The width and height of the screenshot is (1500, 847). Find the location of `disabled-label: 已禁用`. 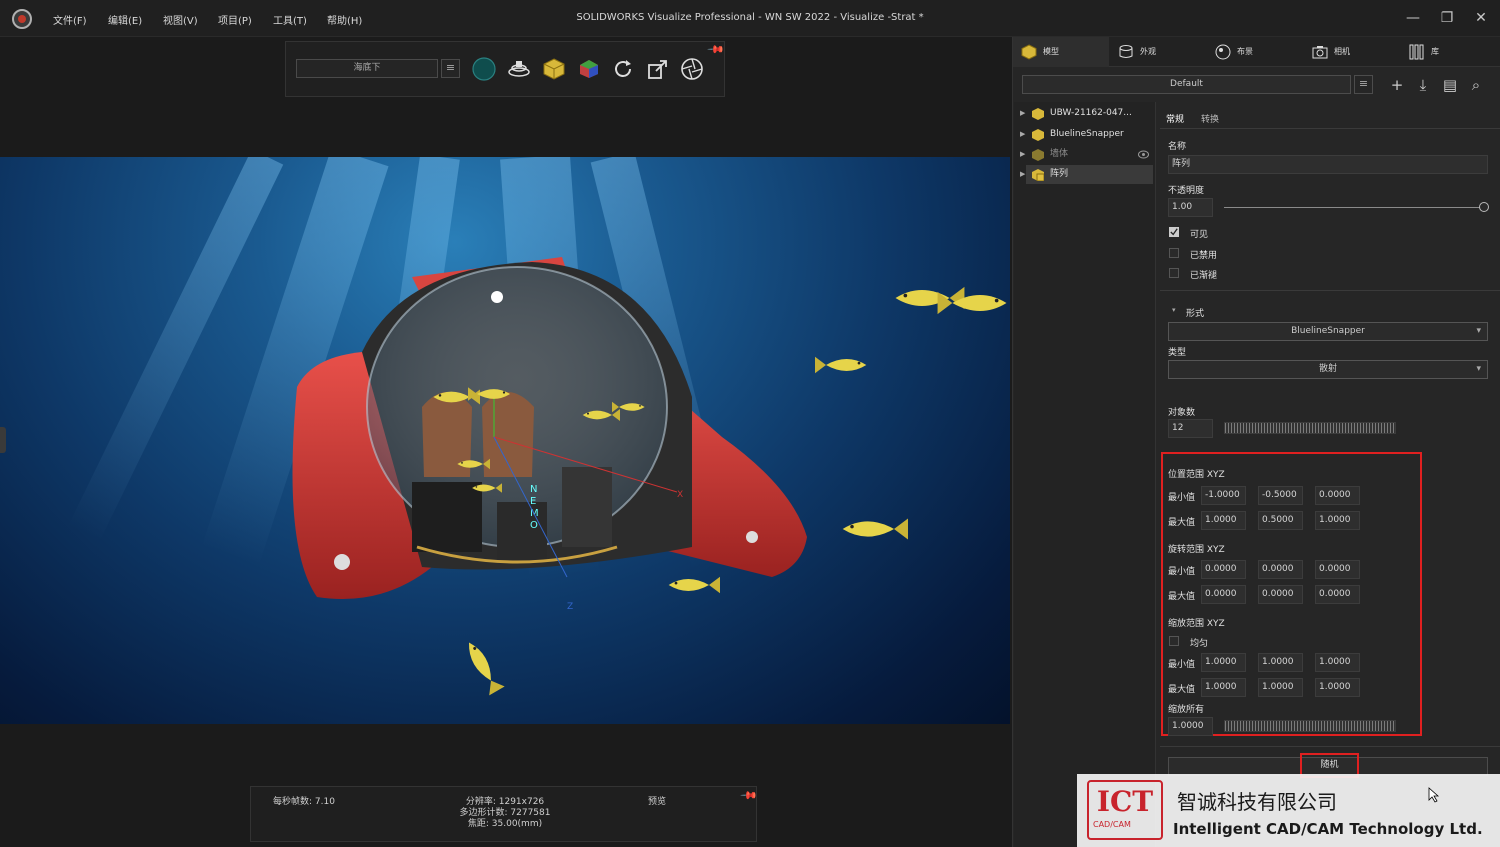

disabled-label: 已禁用 is located at coordinates (1204, 256).